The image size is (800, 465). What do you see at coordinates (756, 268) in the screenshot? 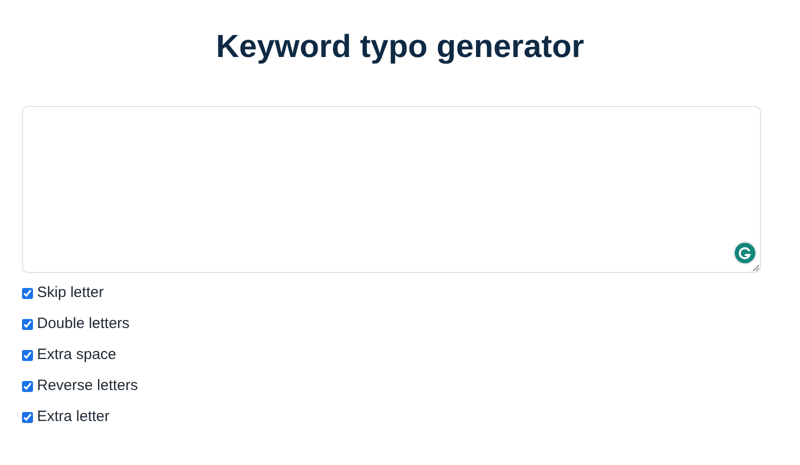
I see `resize-handle-icon` at bounding box center [756, 268].